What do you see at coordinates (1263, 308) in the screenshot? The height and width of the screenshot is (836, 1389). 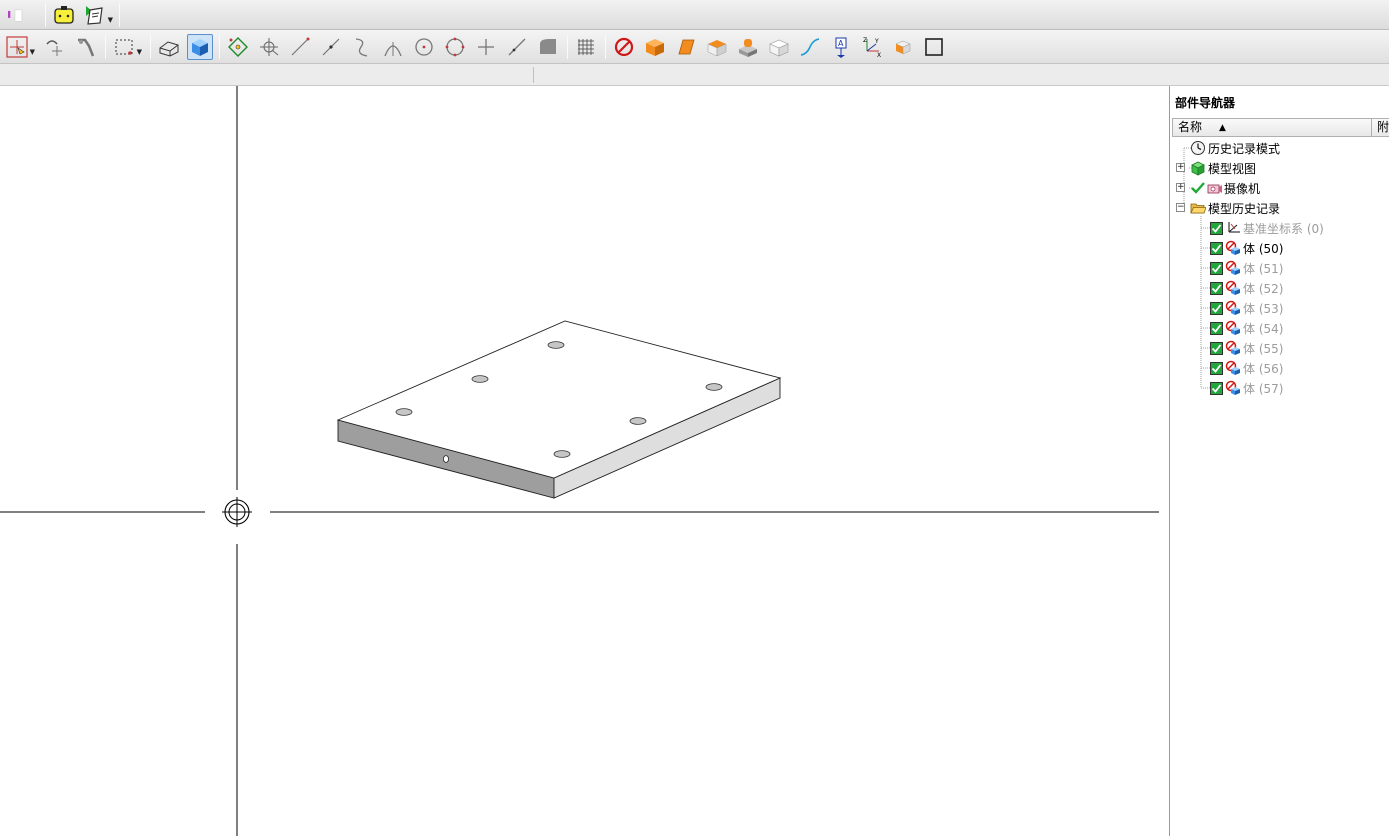 I see `history-feature-label: 体 (53)` at bounding box center [1263, 308].